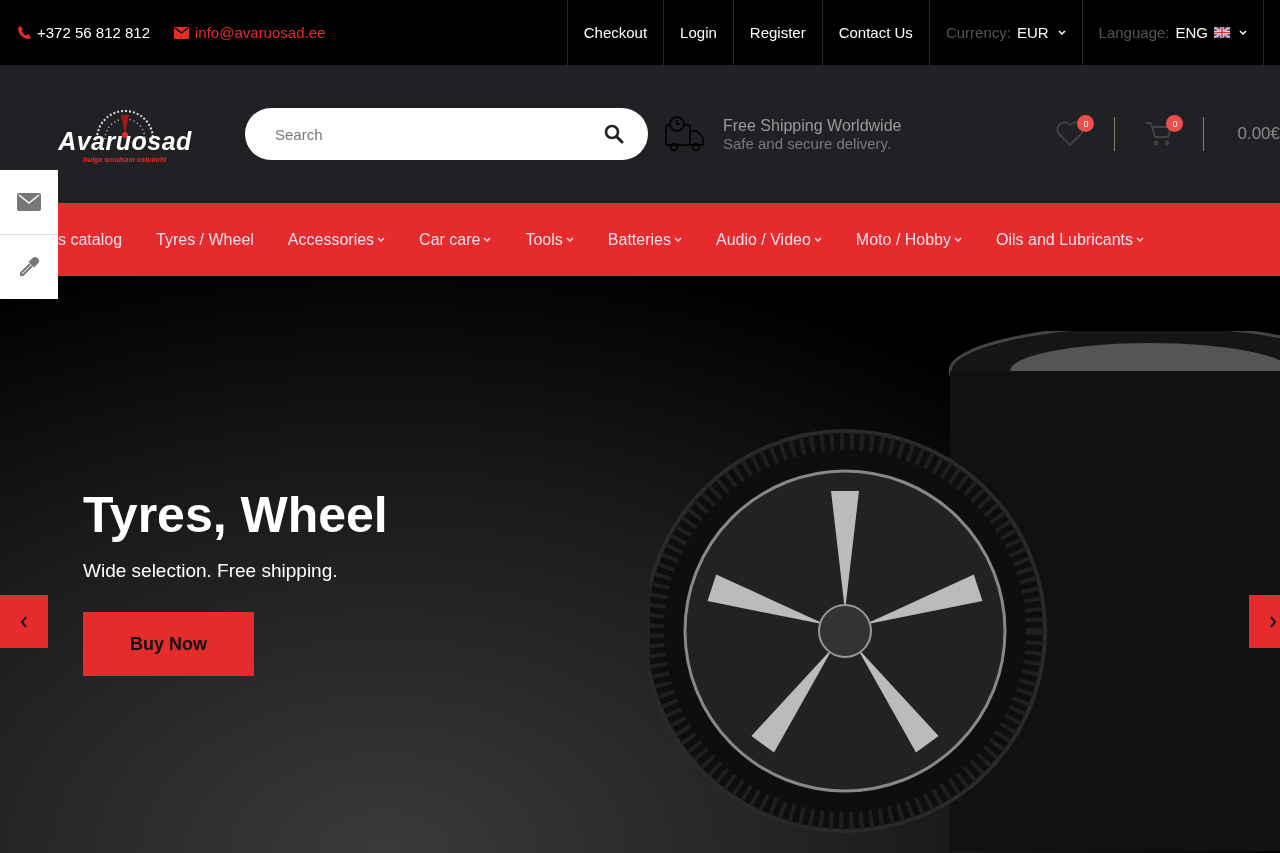 This screenshot has height=853, width=1280. What do you see at coordinates (29, 267) in the screenshot?
I see `eyedropper-icon` at bounding box center [29, 267].